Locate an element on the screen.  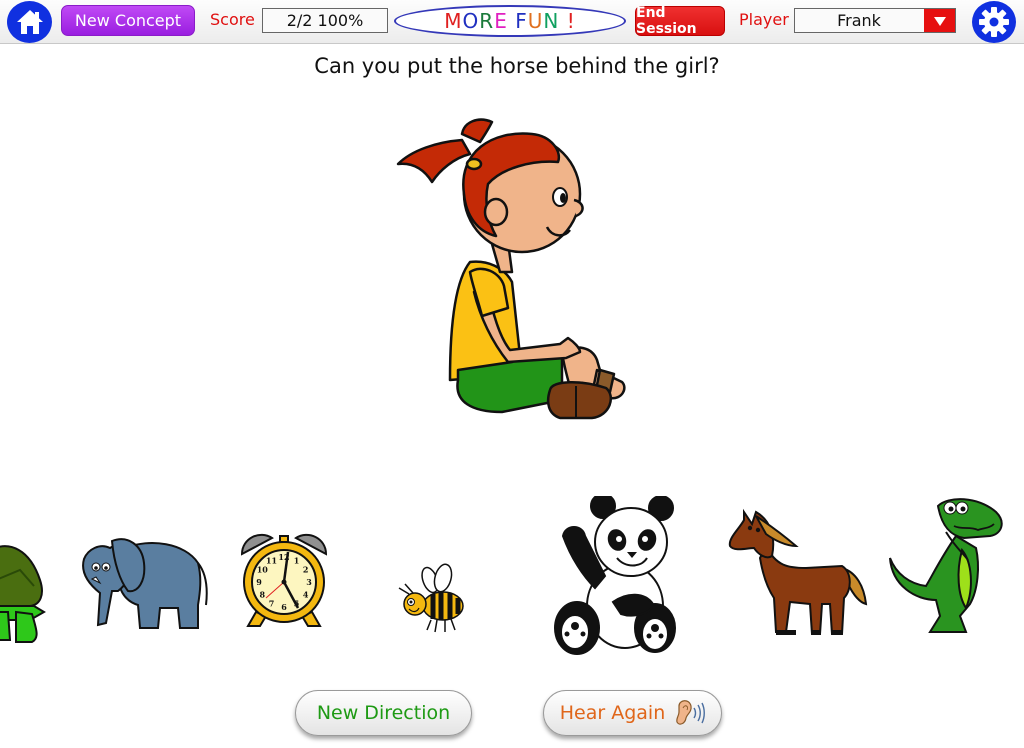
more-fun-letter: E is located at coordinates (501, 21).